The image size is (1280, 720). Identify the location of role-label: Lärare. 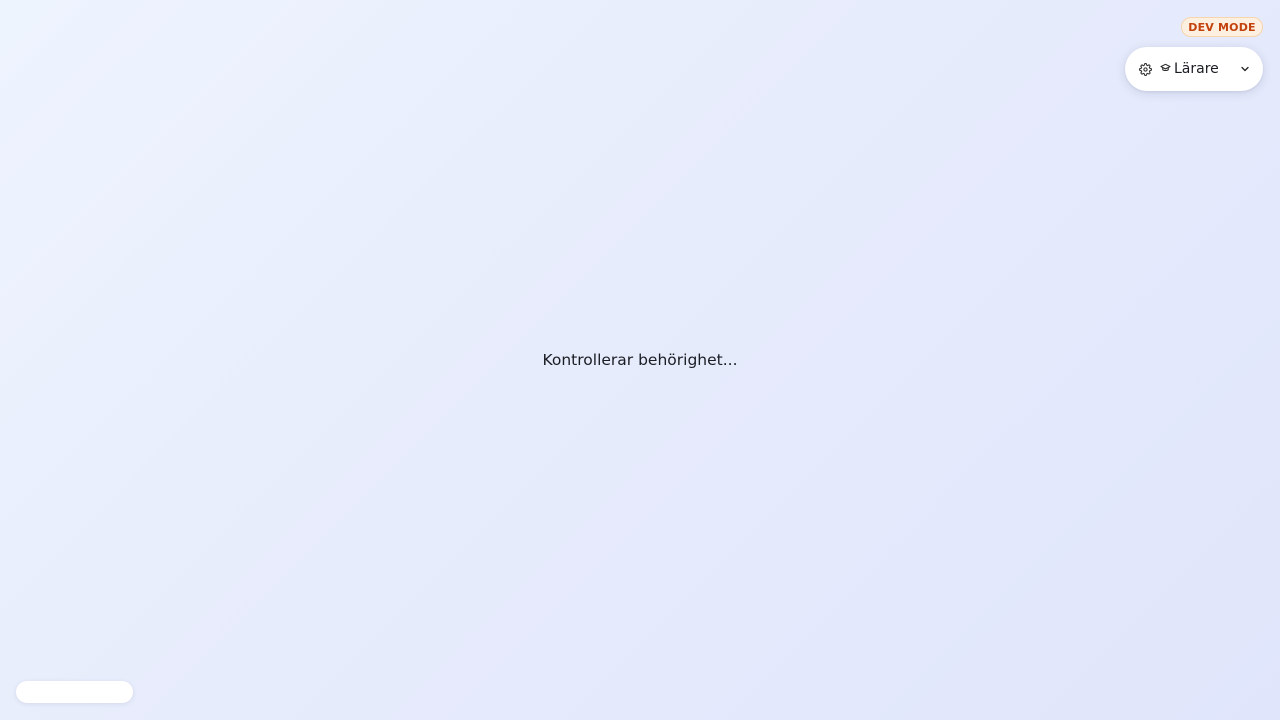
(1196, 69).